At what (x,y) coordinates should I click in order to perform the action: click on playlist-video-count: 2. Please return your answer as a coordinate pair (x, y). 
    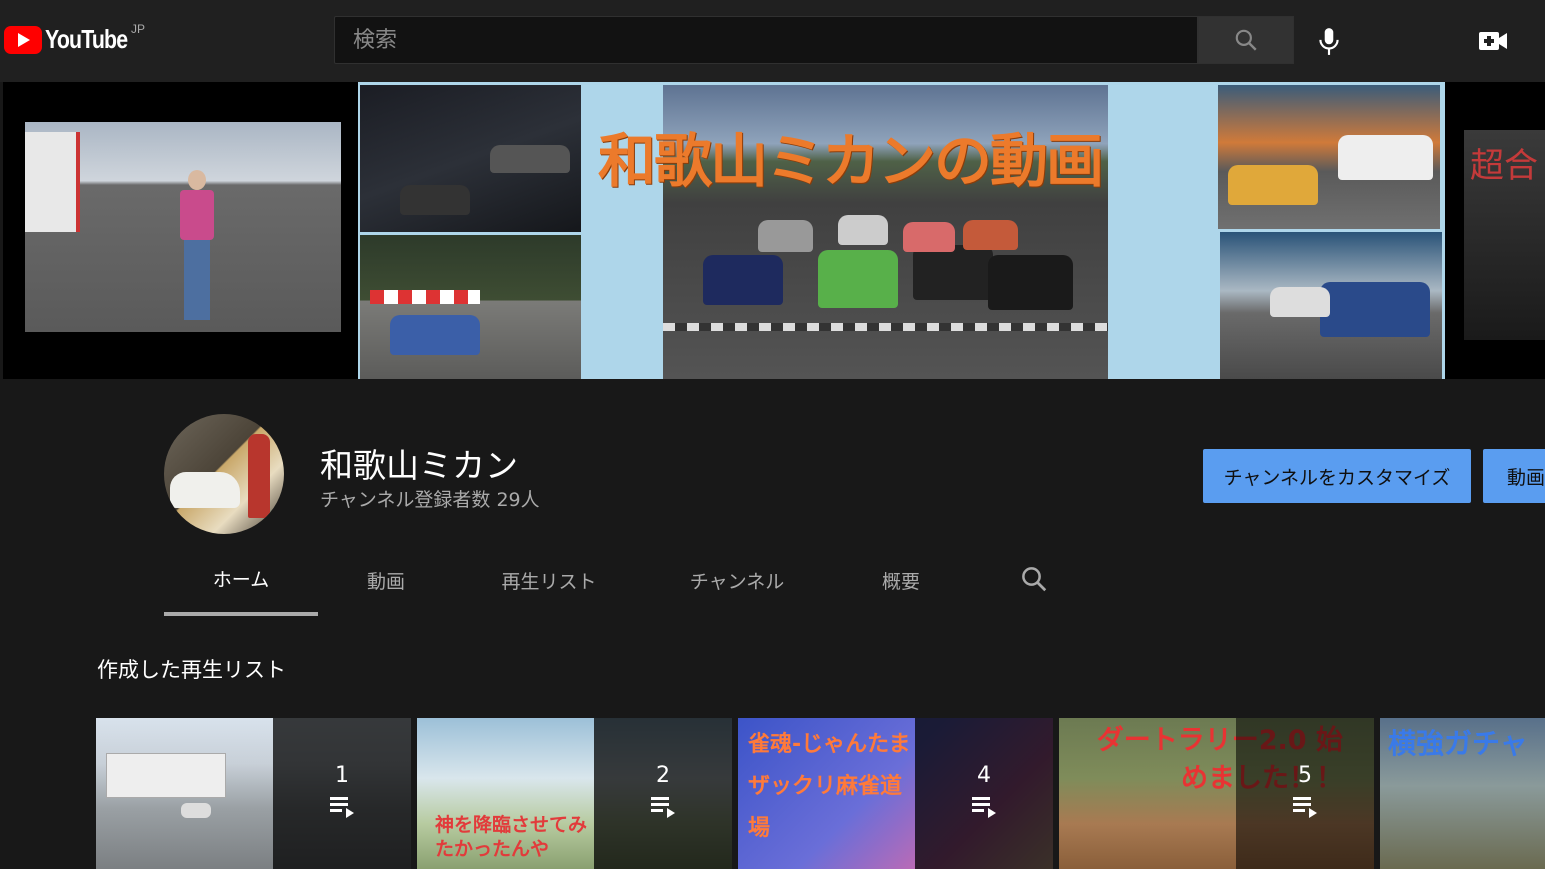
    Looking at the image, I should click on (663, 775).